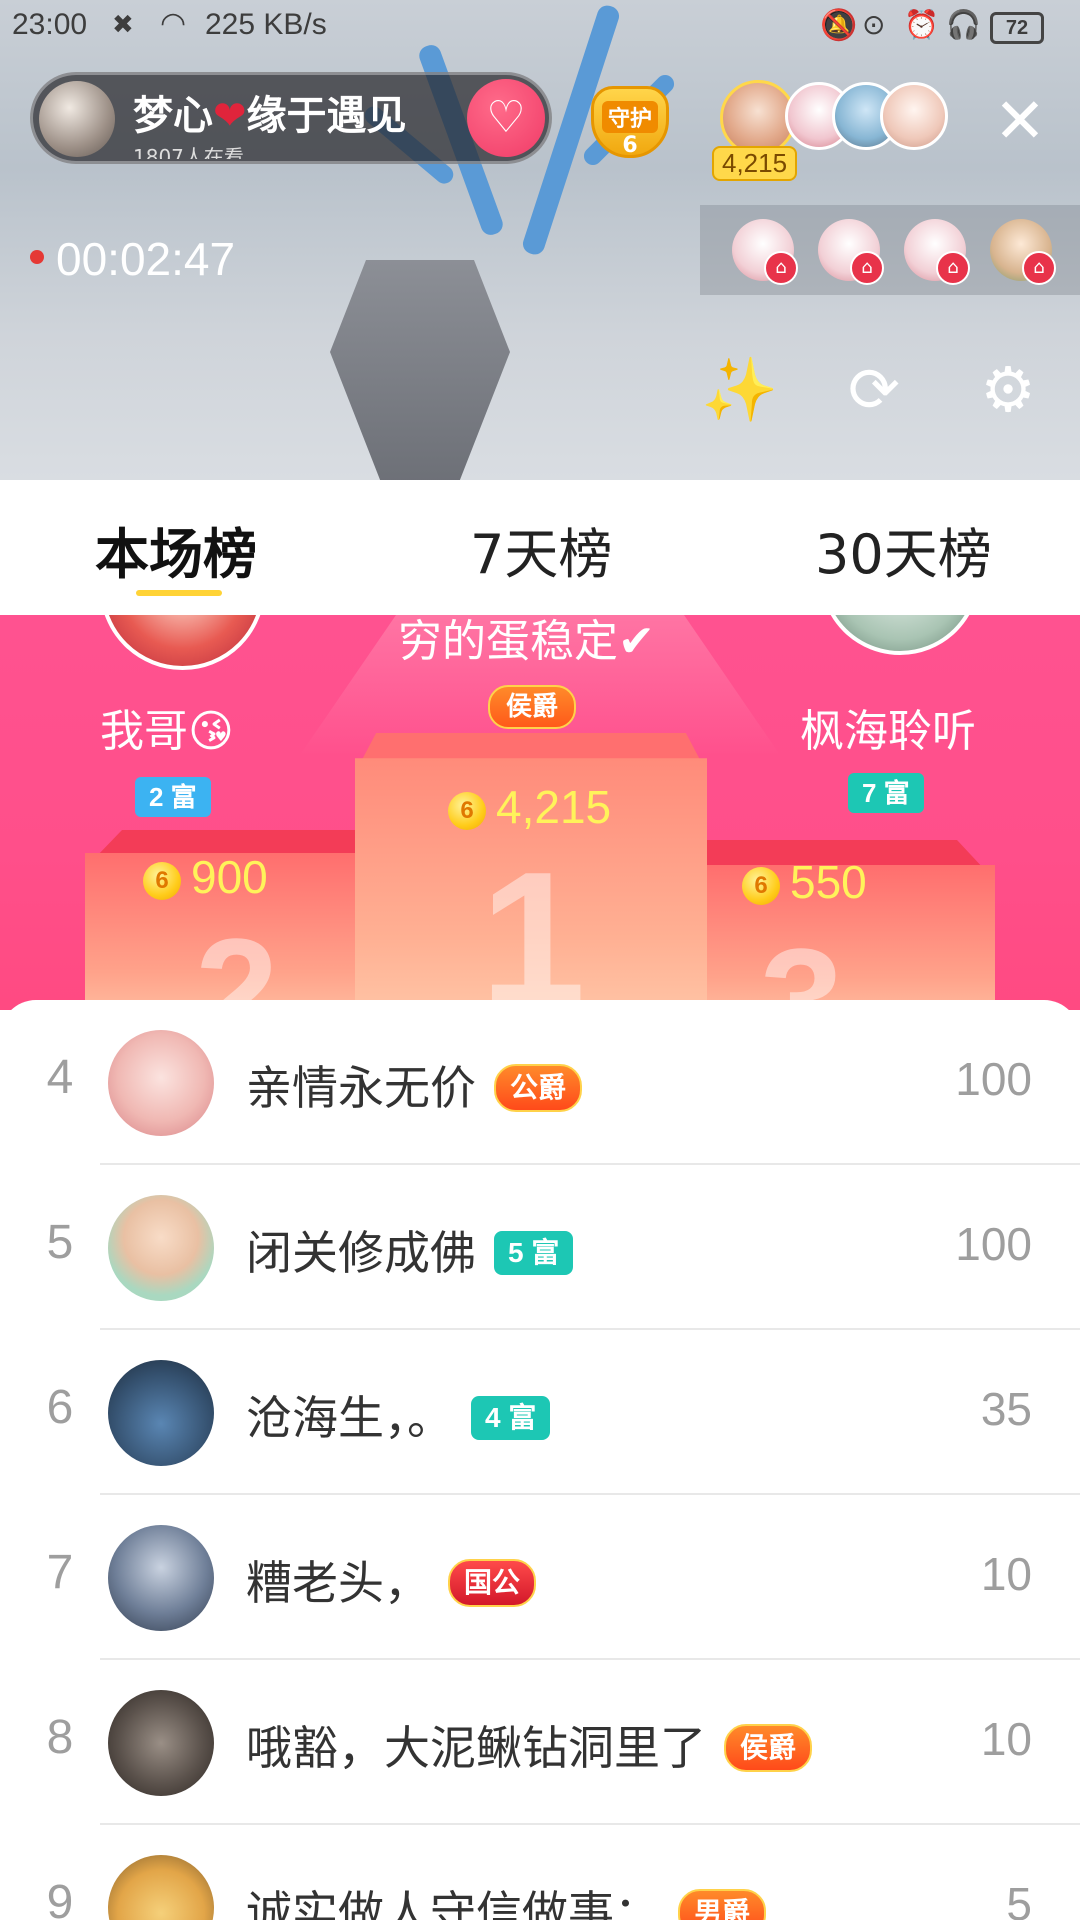 This screenshot has height=1920, width=1080. Describe the element at coordinates (538, 1087) in the screenshot. I see `noble-badge: 公爵` at that location.